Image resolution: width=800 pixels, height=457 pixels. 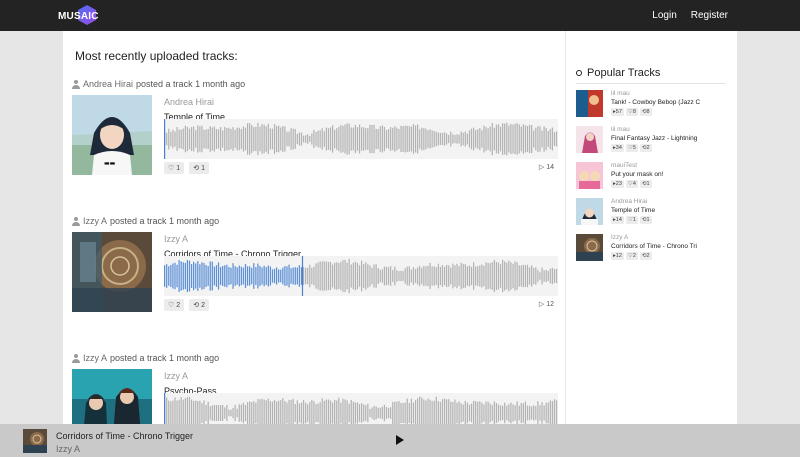 I want to click on repost-button: ⟲ 2, so click(x=199, y=305).